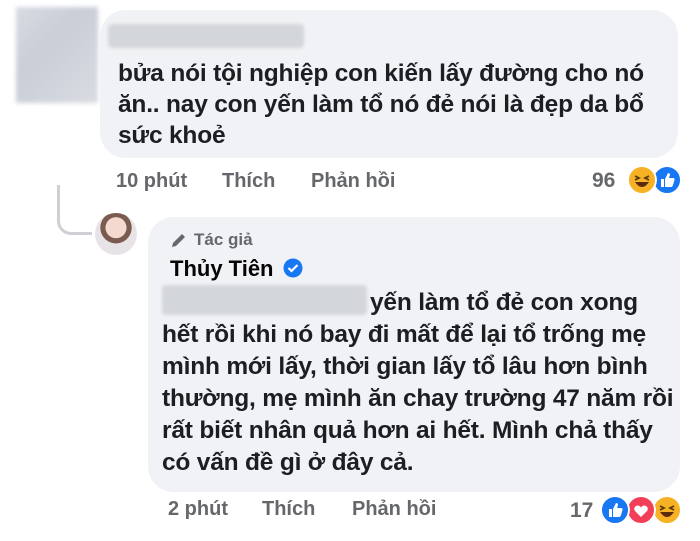 This screenshot has width=700, height=541. Describe the element at coordinates (57, 55) in the screenshot. I see `commenter-avatar-blurred` at that location.